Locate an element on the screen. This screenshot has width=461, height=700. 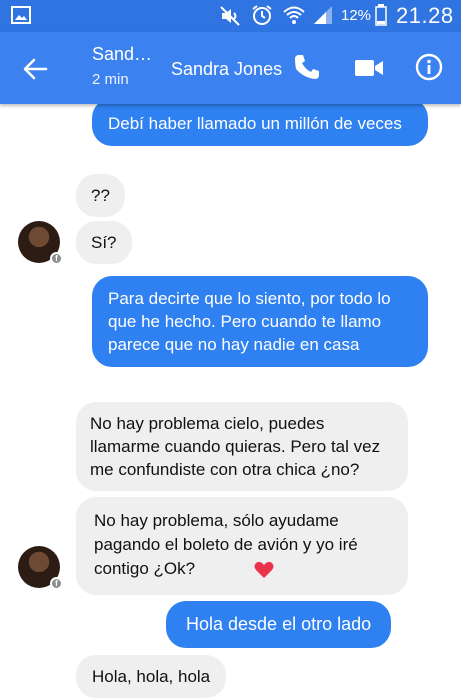
conversation-header: Sand… 2 min Sandra Jones is located at coordinates (230, 68).